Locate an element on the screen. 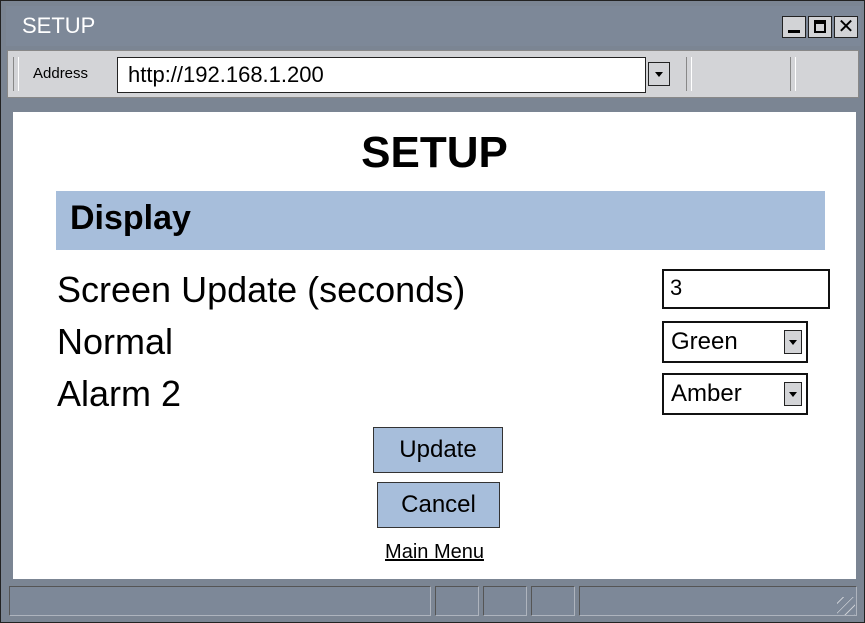 The height and width of the screenshot is (623, 865). main-menu-link: Main Menu is located at coordinates (434, 552).